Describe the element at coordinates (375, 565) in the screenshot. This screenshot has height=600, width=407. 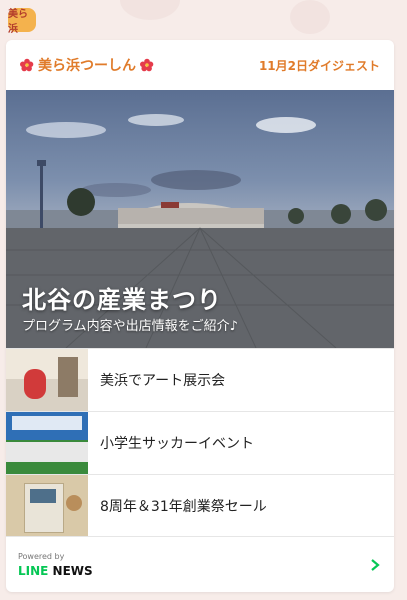
I see `chevron-right-icon` at that location.